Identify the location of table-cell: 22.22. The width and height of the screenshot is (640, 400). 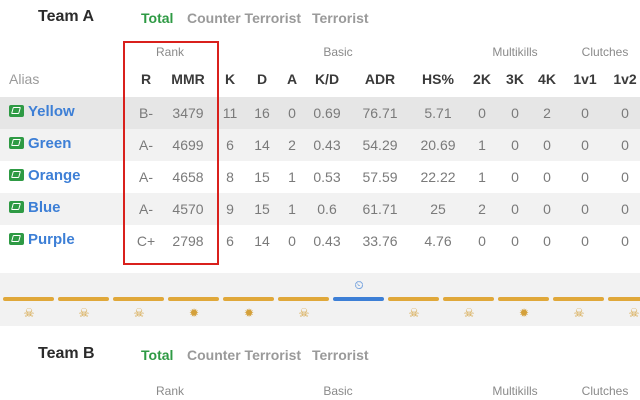
(438, 177).